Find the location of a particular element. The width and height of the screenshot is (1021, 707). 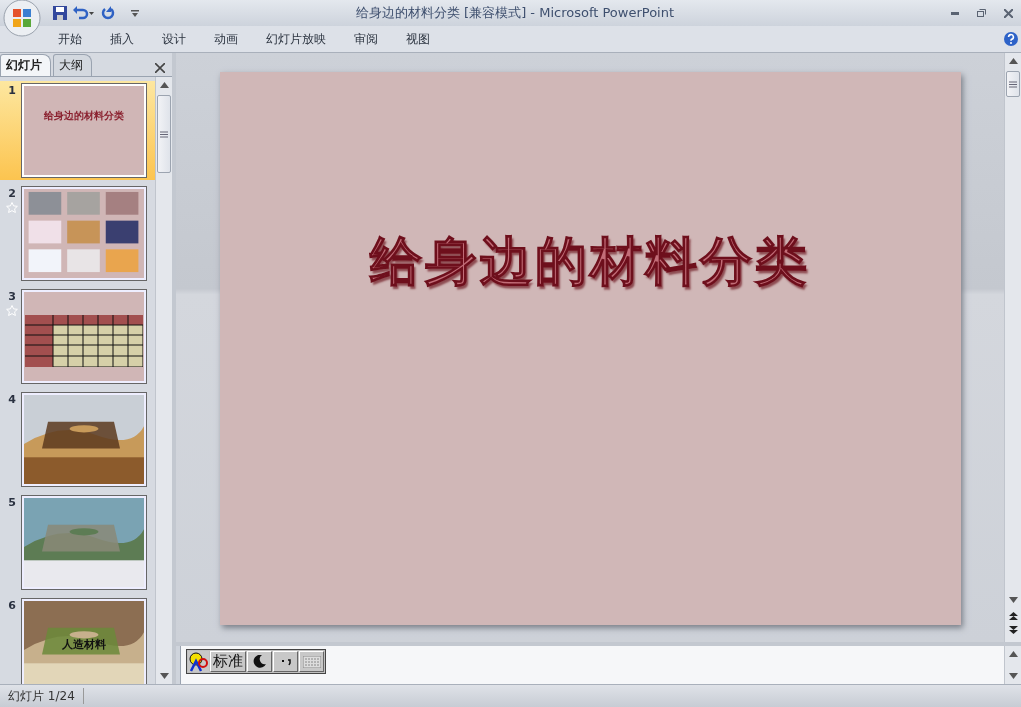

previous-slide-icon is located at coordinates (1013, 616).